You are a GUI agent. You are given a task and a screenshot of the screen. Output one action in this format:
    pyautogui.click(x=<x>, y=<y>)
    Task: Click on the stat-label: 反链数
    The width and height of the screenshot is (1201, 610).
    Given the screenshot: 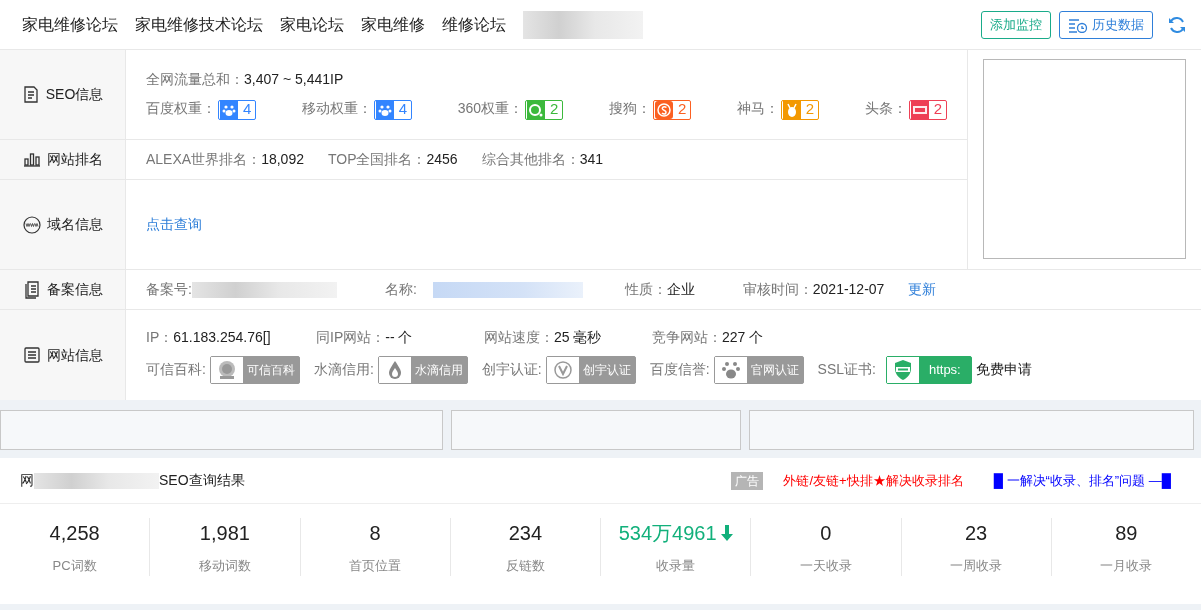 What is the action you would take?
    pyautogui.click(x=525, y=566)
    